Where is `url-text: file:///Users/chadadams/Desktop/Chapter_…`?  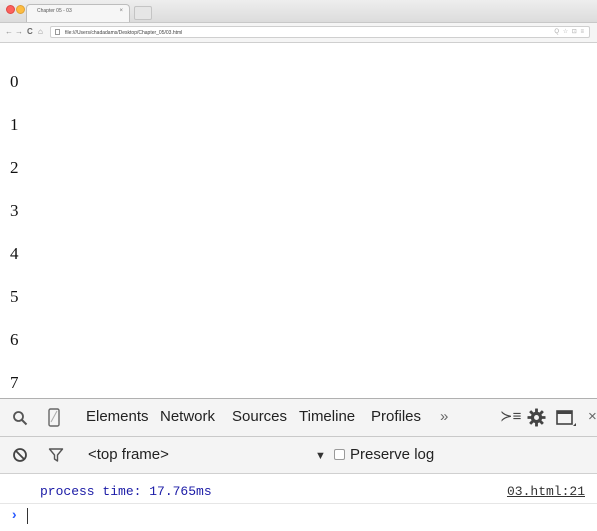
url-text: file:///Users/chadadams/Desktop/Chapter_… is located at coordinates (124, 33).